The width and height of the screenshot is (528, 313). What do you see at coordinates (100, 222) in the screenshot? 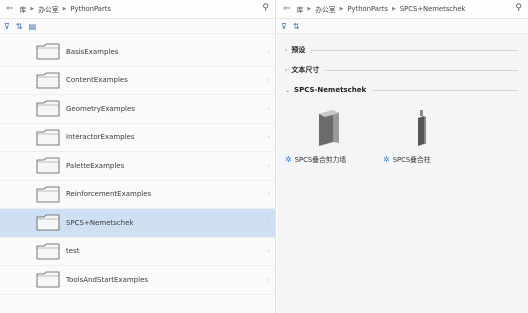
I see `folder-label: SPCS+Nemetschek` at bounding box center [100, 222].